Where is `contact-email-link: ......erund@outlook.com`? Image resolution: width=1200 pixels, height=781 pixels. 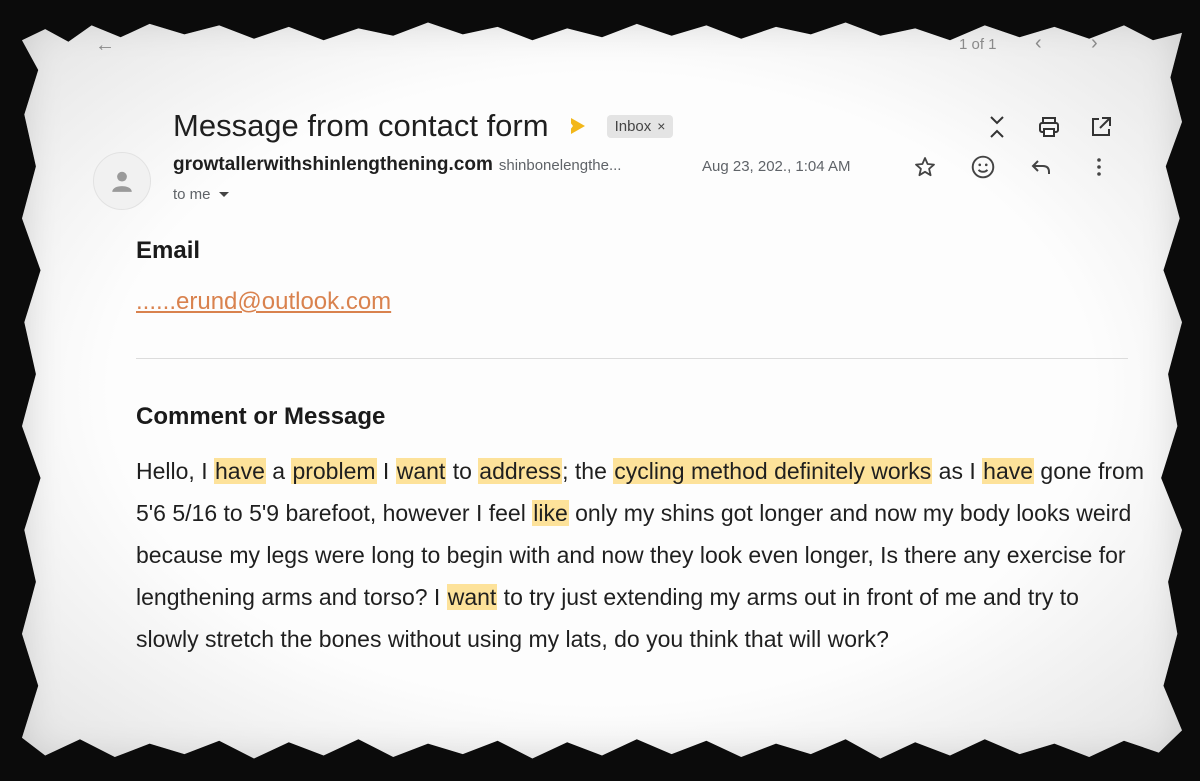
contact-email-link: ......erund@outlook.com is located at coordinates (263, 302).